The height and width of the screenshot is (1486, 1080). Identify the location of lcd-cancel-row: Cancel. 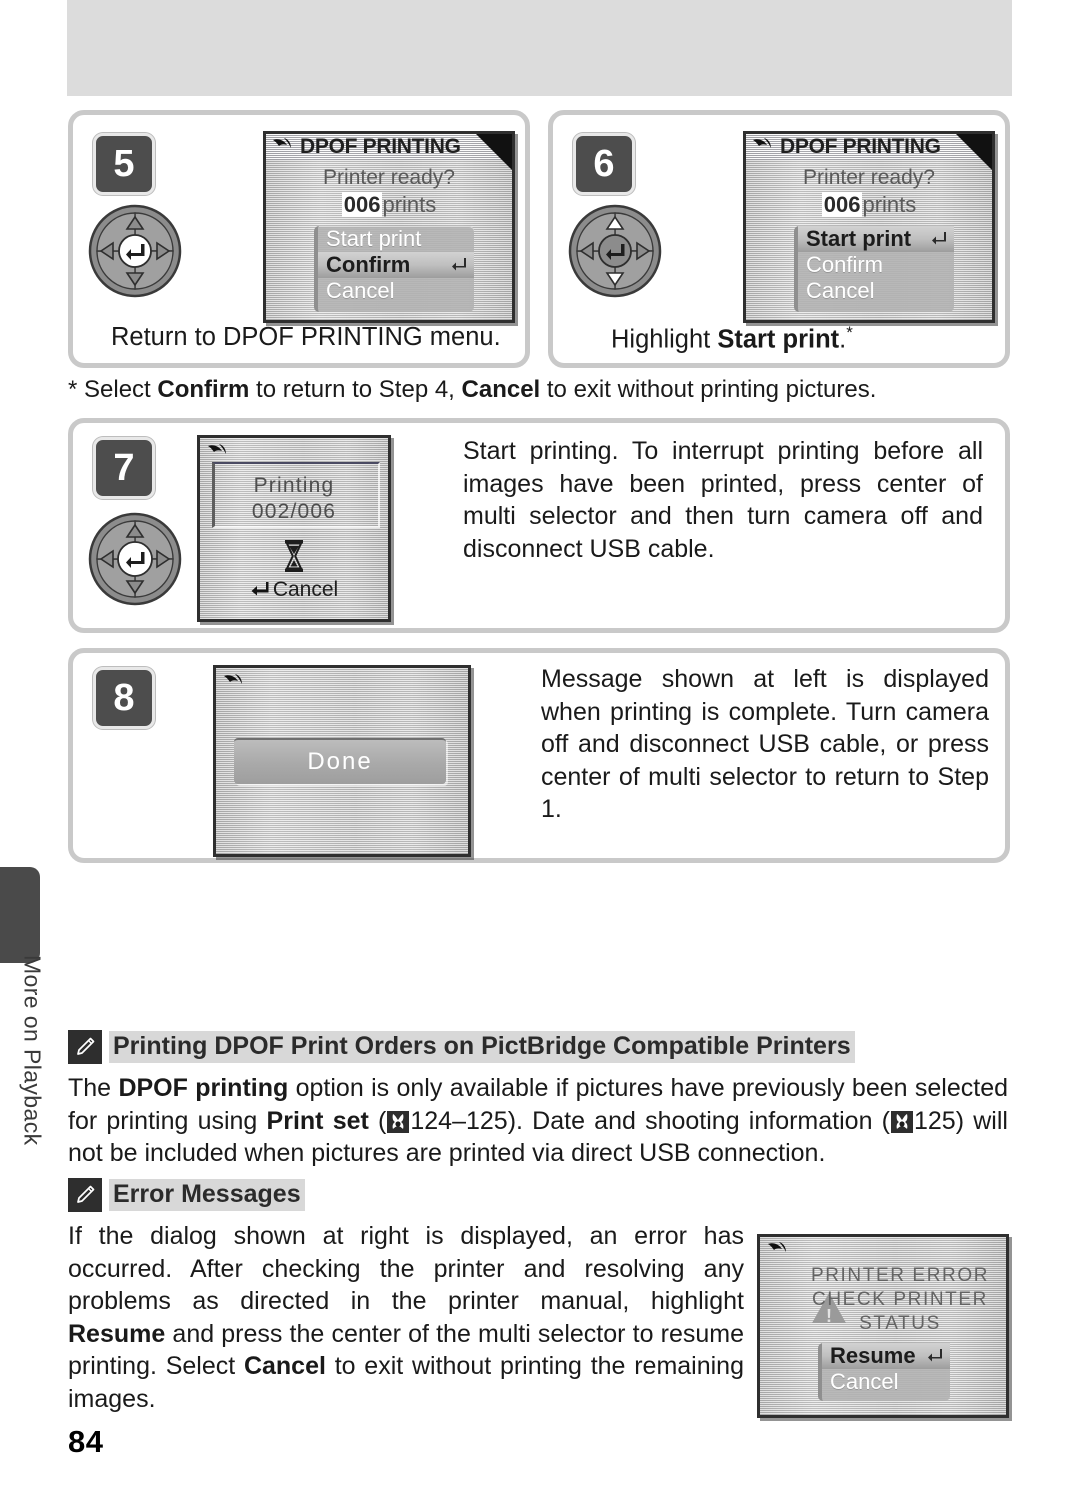
(294, 590).